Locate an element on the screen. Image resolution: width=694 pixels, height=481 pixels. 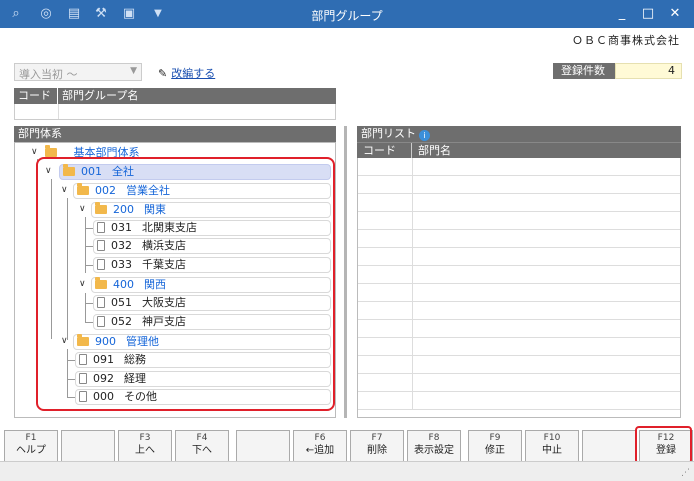
title-bar: ⌕ ◎ ▤ ⚒ ▣ ▼ 部門グループ _ □ ✕ is located at coordinates (347, 14).